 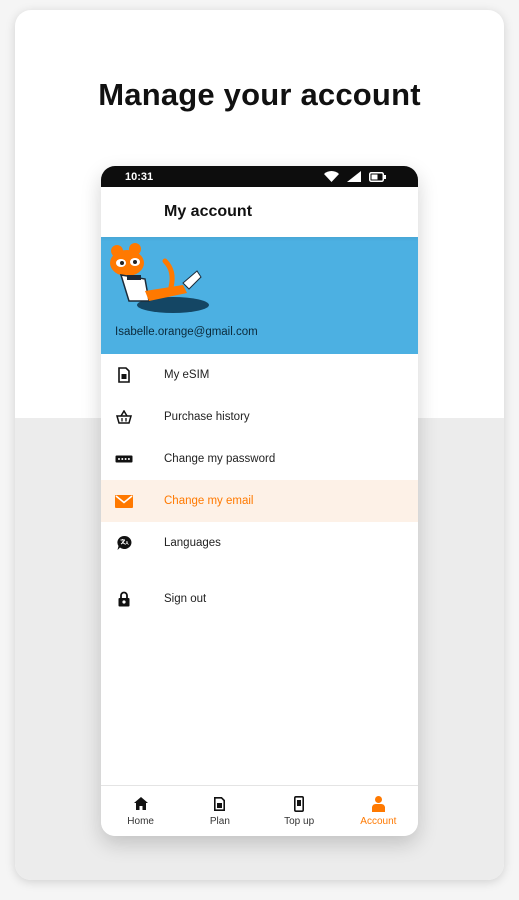 I want to click on profile-illustration, so click(x=159, y=278).